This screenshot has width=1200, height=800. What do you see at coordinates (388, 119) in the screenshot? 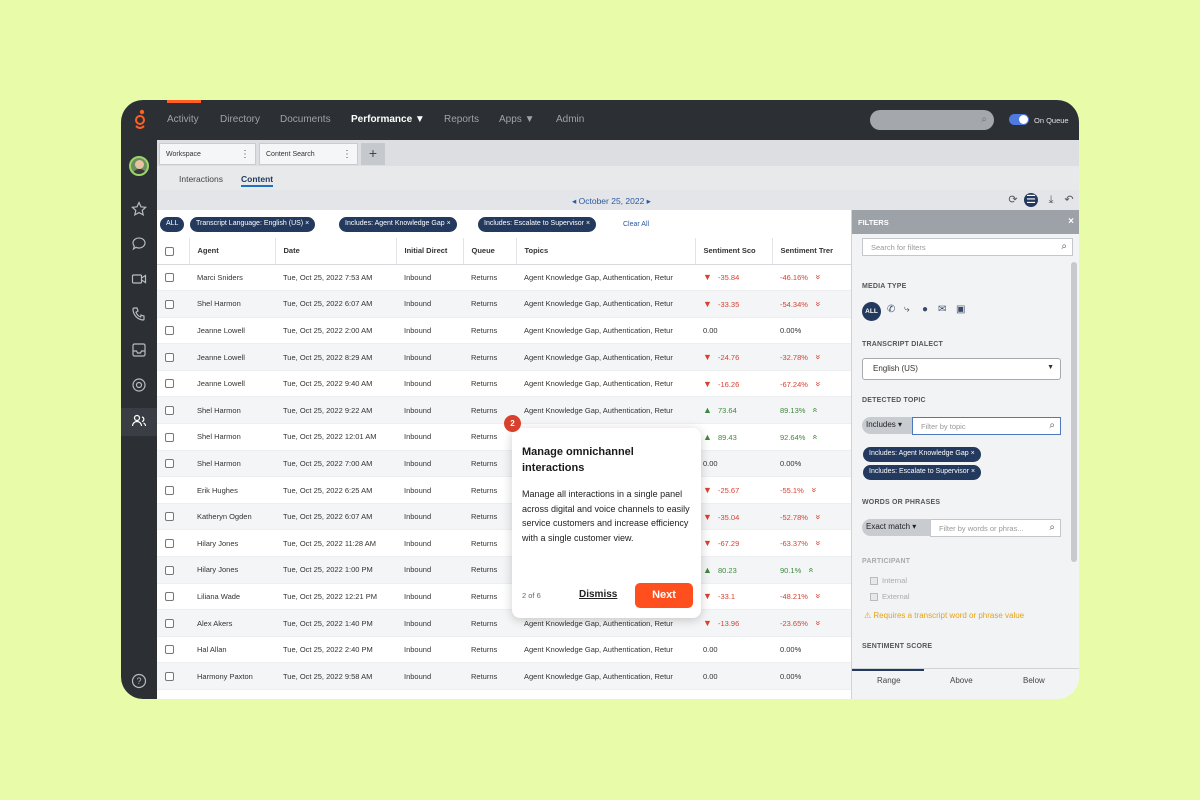
I see `nav-performance: Performance ▼` at bounding box center [388, 119].